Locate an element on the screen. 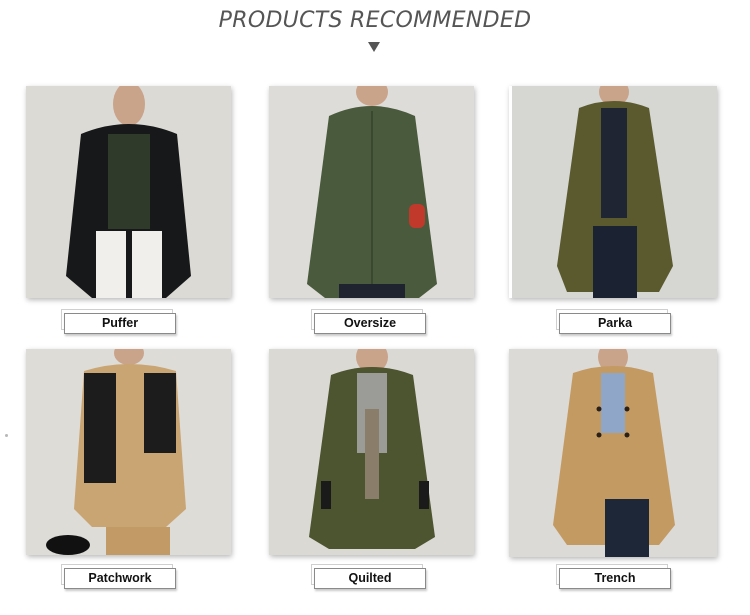 Image resolution: width=750 pixels, height=615 pixels. product-label-button: Parka is located at coordinates (615, 323).